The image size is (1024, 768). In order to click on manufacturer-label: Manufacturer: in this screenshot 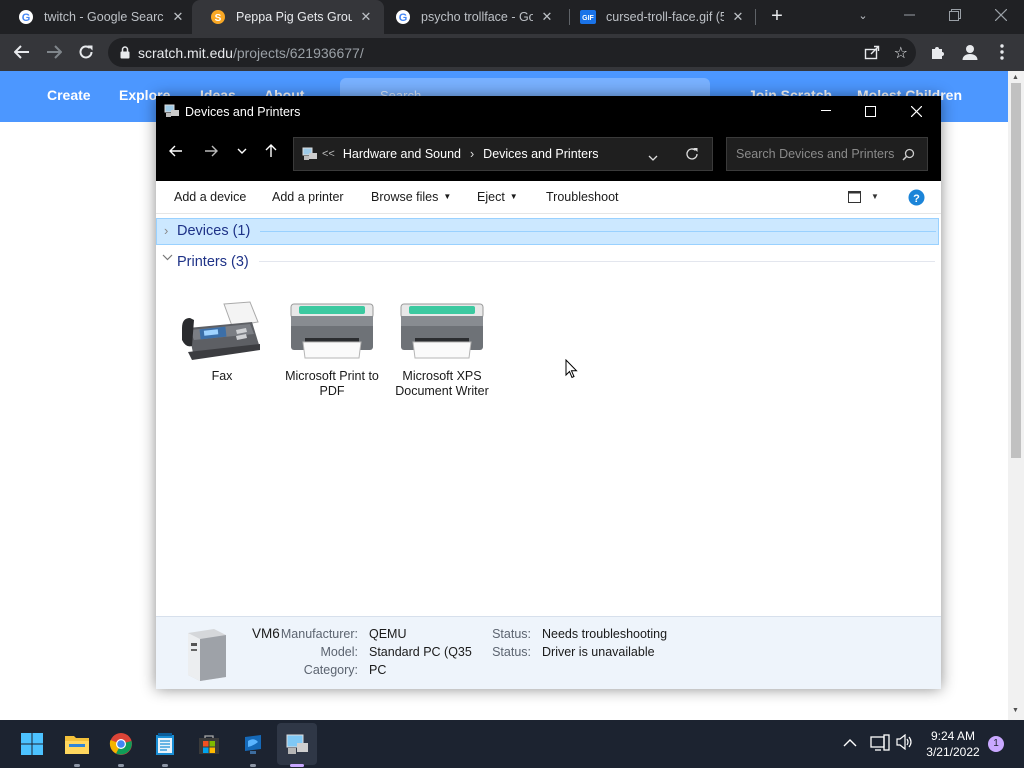, I will do `click(319, 634)`.